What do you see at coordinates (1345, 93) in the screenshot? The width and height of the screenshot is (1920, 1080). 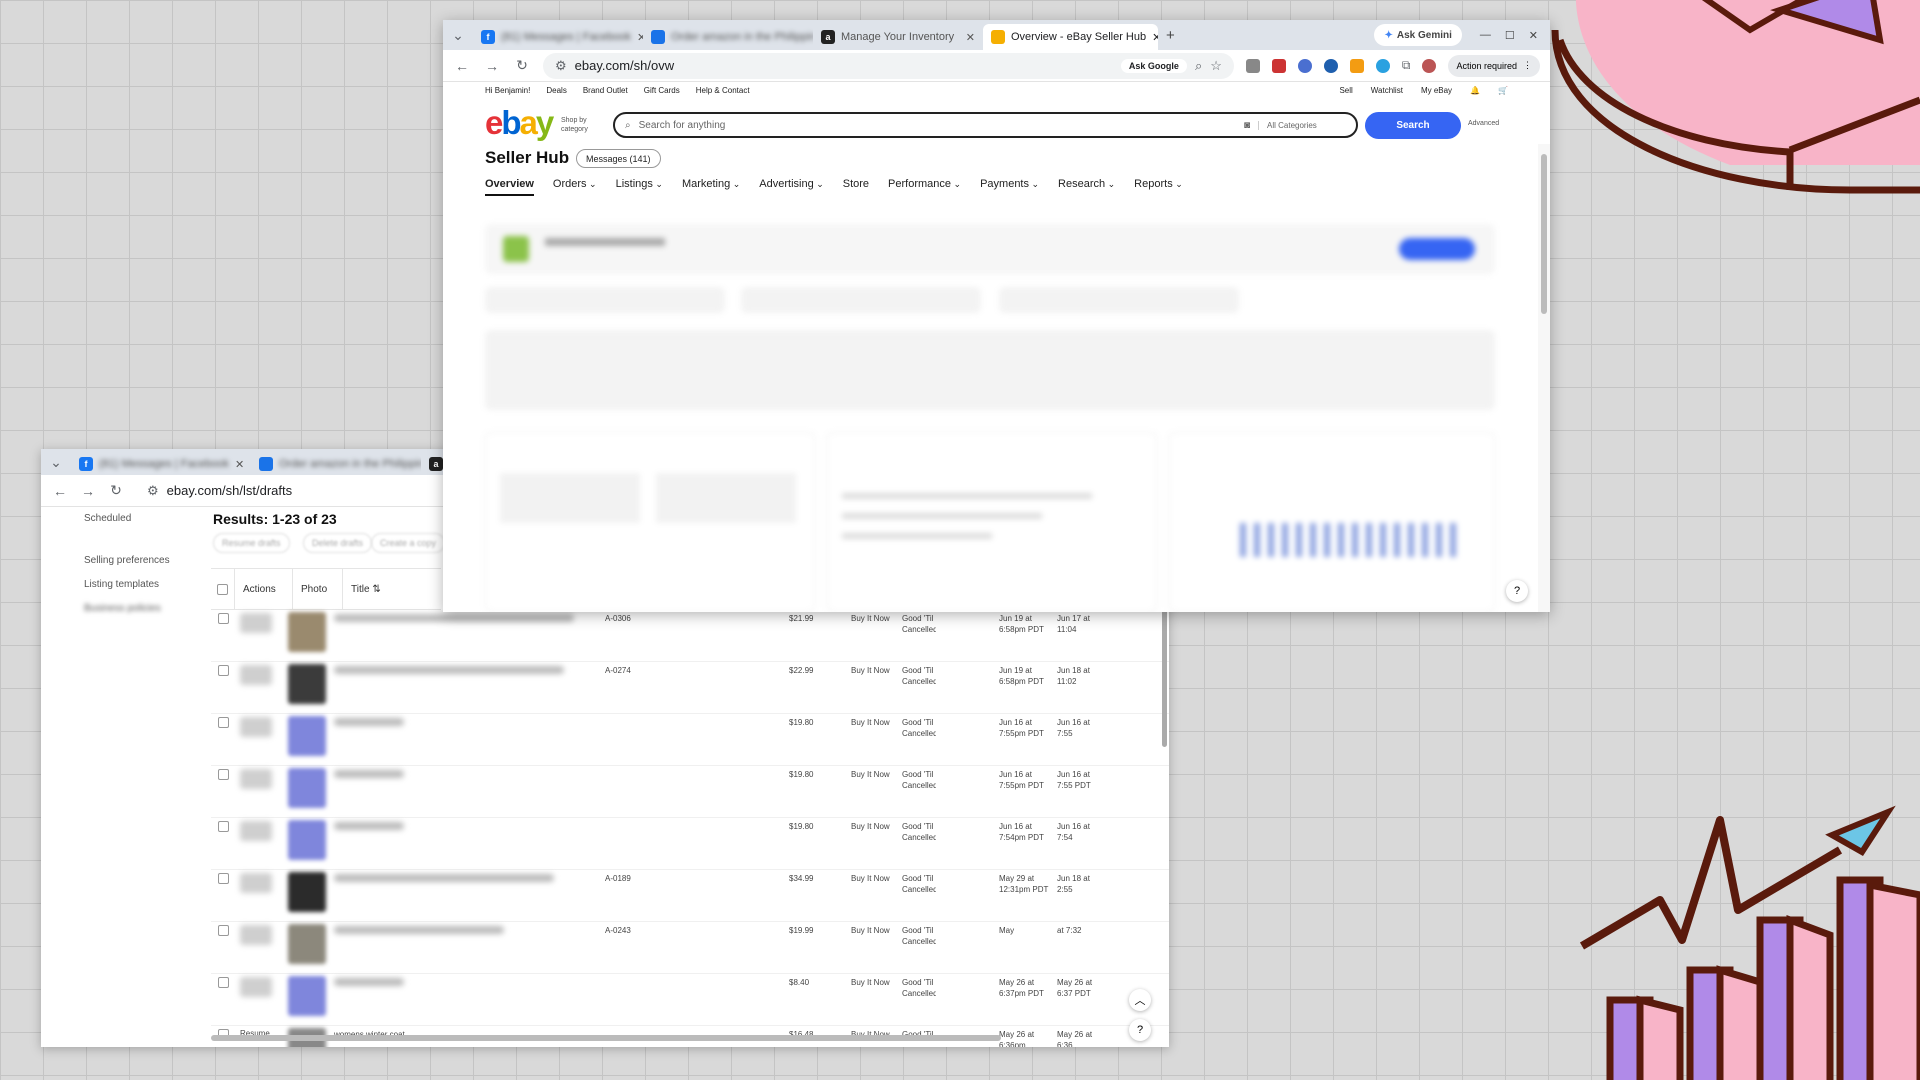 I see `sell-link: Sell` at bounding box center [1345, 93].